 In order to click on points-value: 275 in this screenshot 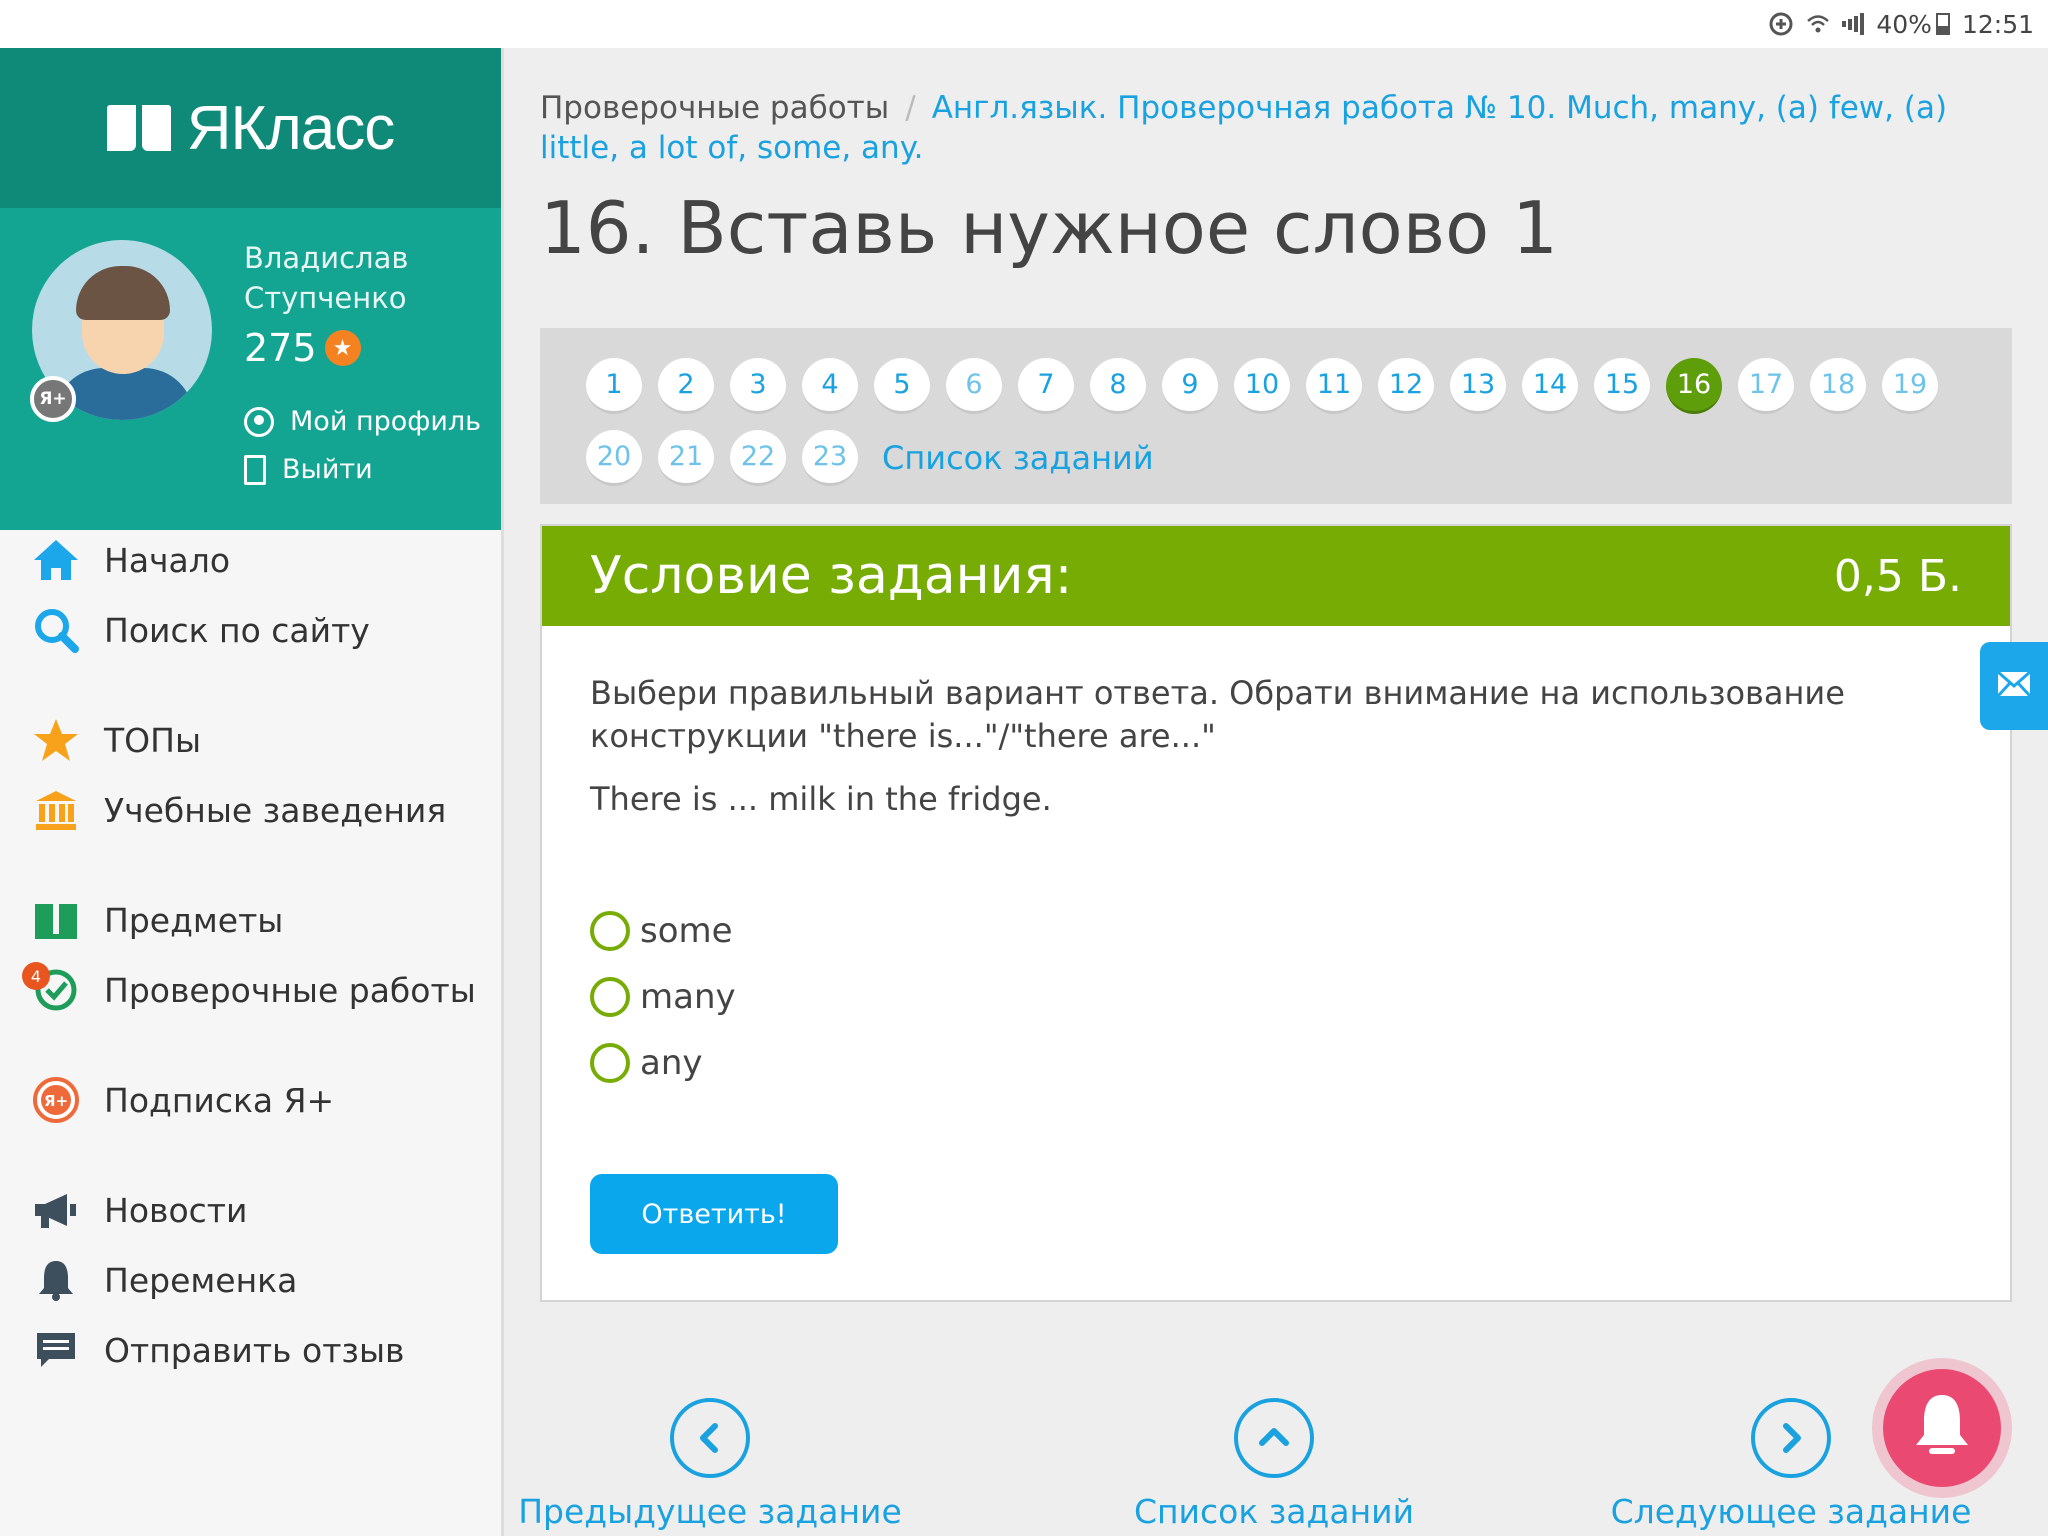, I will do `click(280, 348)`.